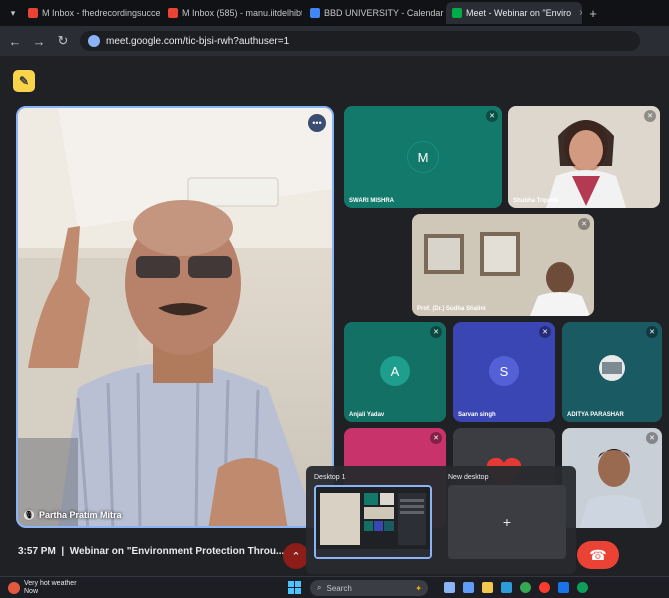 This screenshot has height=598, width=669. Describe the element at coordinates (39, 41) in the screenshot. I see `forward-icon: →` at that location.